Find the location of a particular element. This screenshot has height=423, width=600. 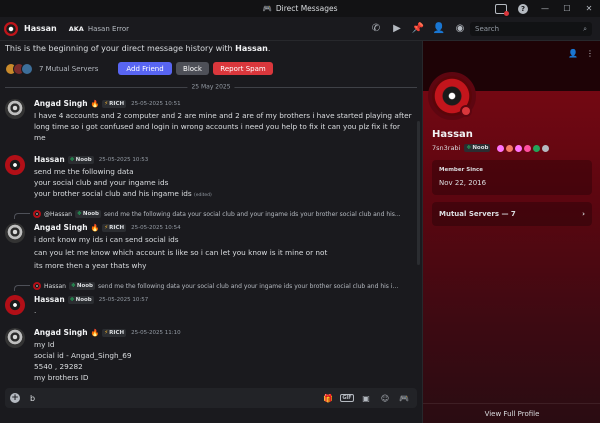

message-author: Hassan ❖ Noob 25-05-2025 10:53 is located at coordinates (91, 159).